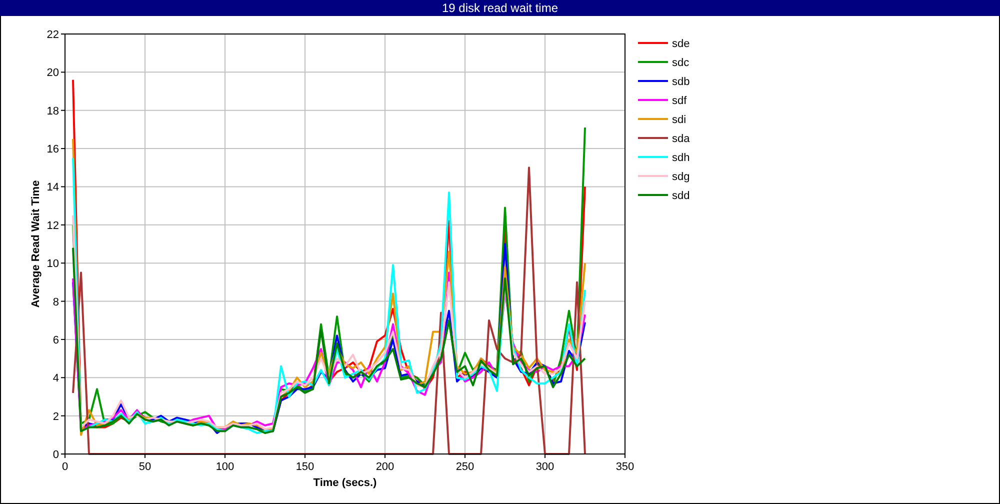 The height and width of the screenshot is (504, 1000). I want to click on tick-label: 8, so click(55, 302).